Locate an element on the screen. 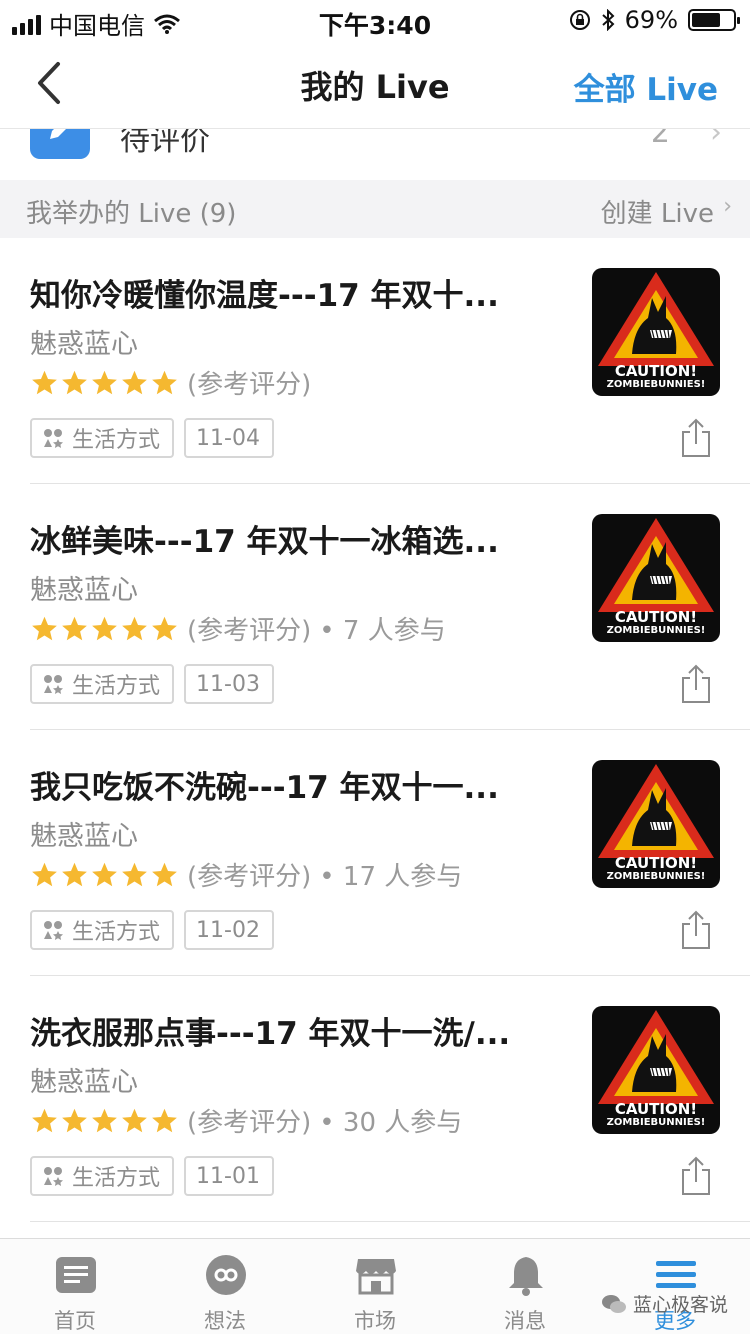  watermark-text: 蓝心极客说 is located at coordinates (680, 1305).